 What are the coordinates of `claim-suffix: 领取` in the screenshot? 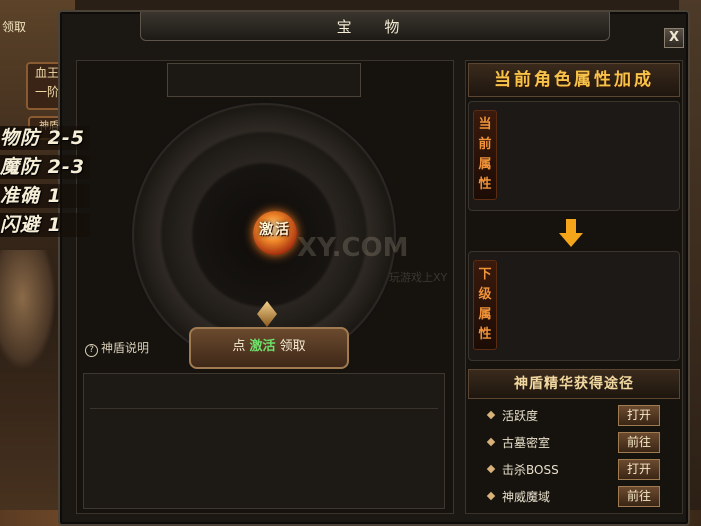 It's located at (292, 346).